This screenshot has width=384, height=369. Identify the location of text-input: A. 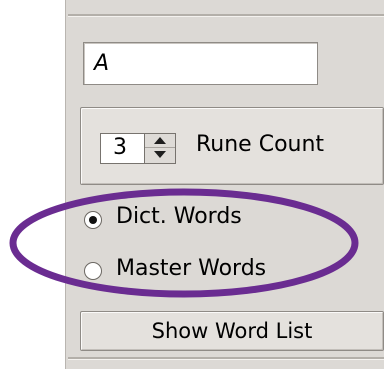
(200, 63).